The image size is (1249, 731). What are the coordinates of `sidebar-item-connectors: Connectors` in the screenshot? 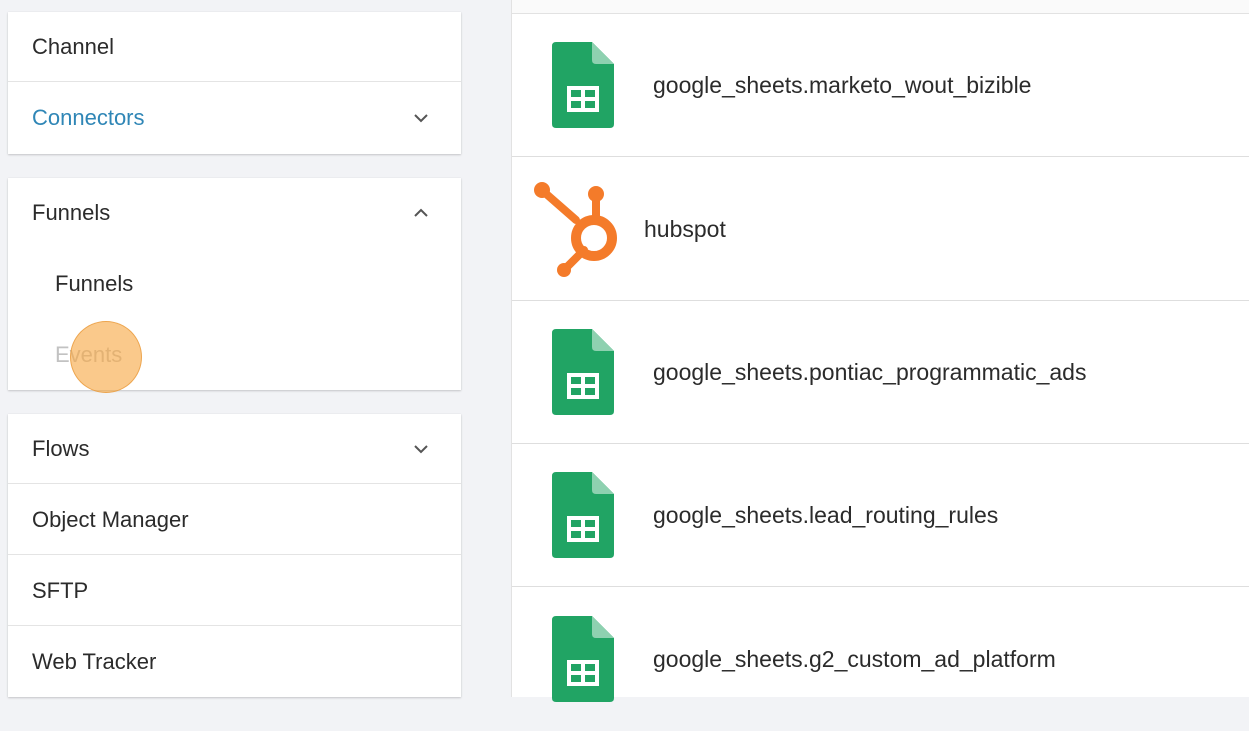 It's located at (234, 118).